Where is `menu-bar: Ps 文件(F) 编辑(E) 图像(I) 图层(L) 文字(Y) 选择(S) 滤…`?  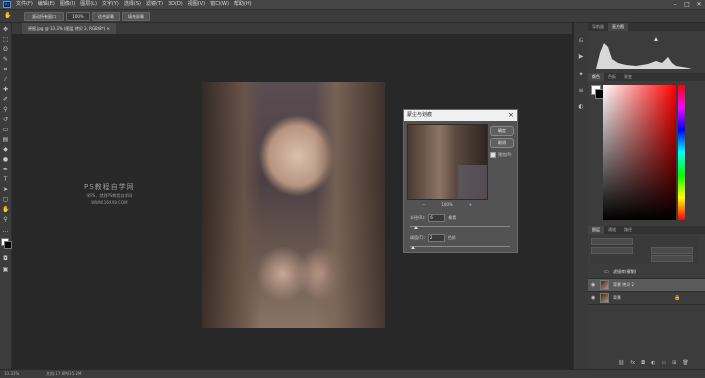 menu-bar: Ps 文件(F) 编辑(E) 图像(I) 图层(L) 文字(Y) 选择(S) 滤… is located at coordinates (352, 5).